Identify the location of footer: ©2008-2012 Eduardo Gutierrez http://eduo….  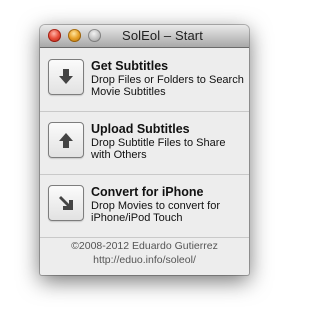
(144, 253).